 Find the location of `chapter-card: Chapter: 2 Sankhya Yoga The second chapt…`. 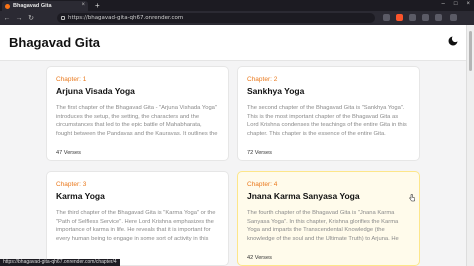

chapter-card: Chapter: 2 Sankhya Yoga The second chapt… is located at coordinates (328, 113).